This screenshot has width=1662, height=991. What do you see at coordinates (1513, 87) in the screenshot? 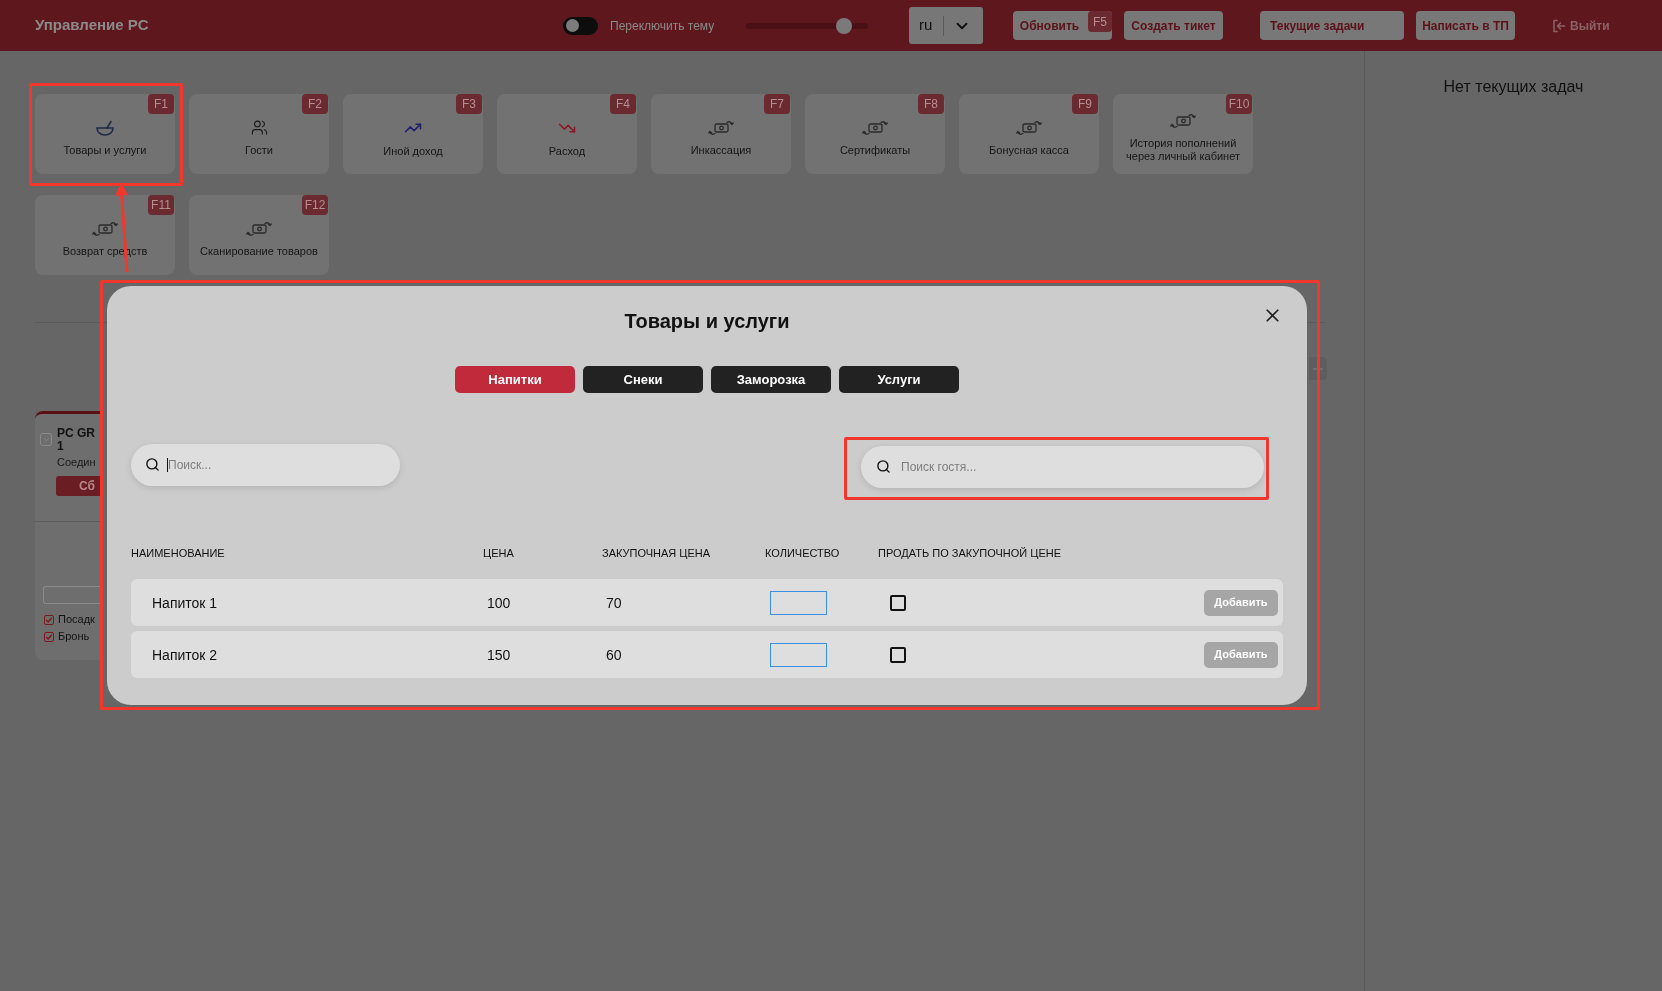
I see `empty-tasks-message: Нет текущих задач` at bounding box center [1513, 87].